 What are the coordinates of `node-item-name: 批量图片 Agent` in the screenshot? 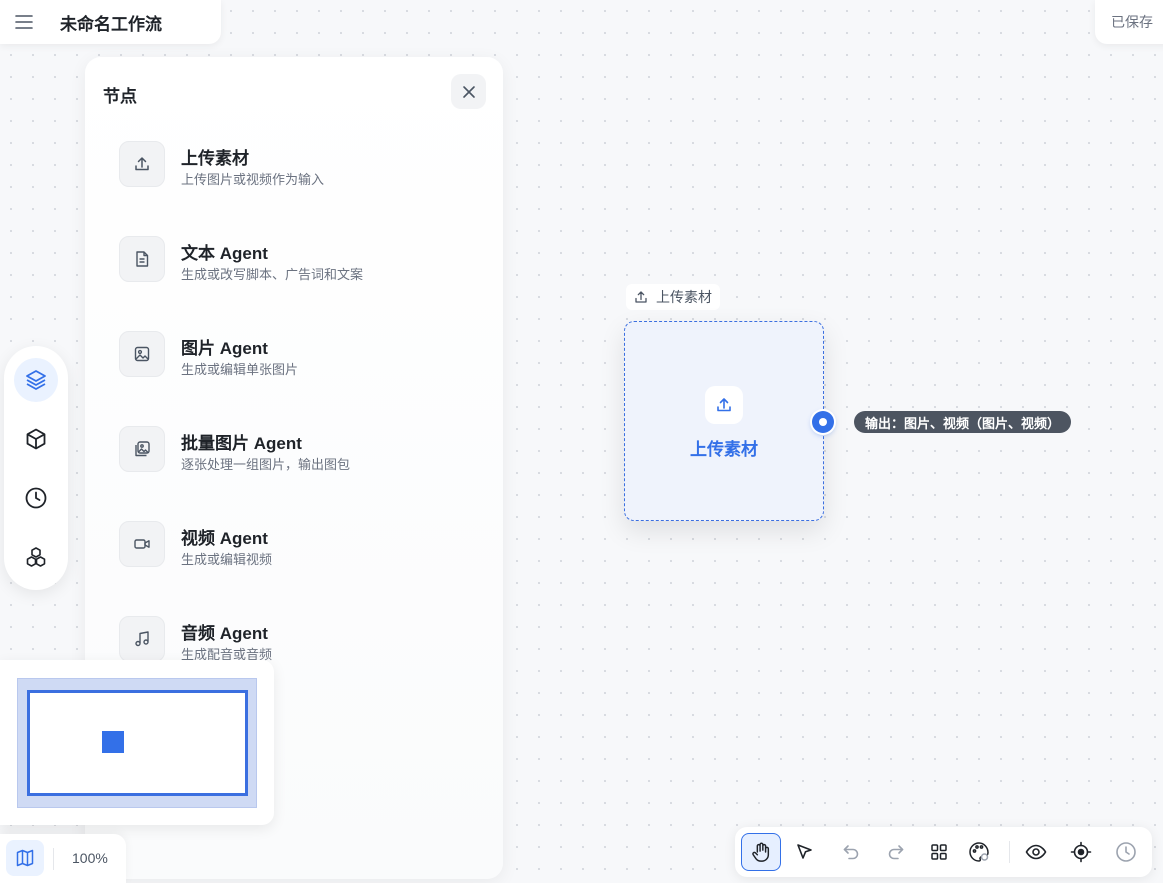 It's located at (241, 443).